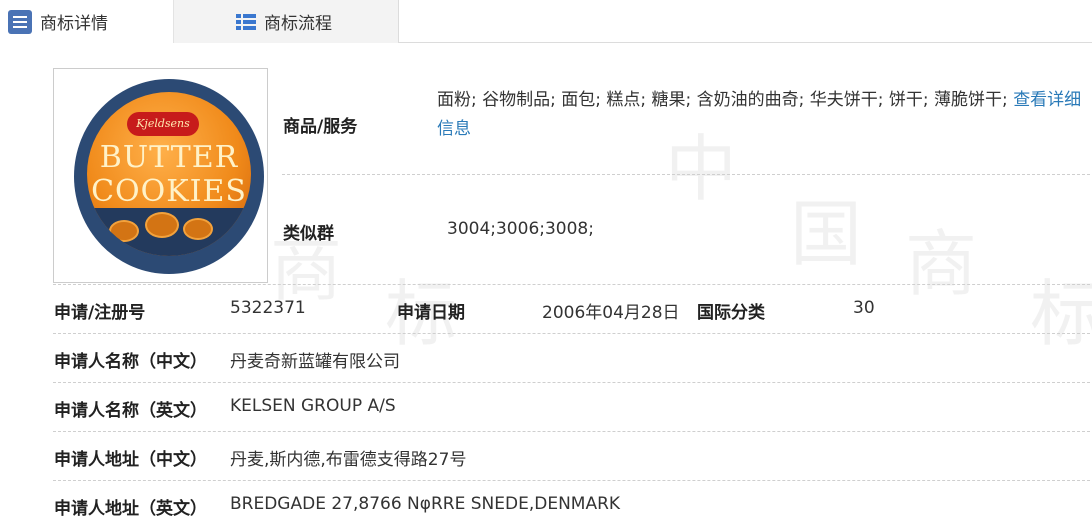 The width and height of the screenshot is (1092, 522). I want to click on tab-trademark-flow: 商标流程, so click(286, 21).